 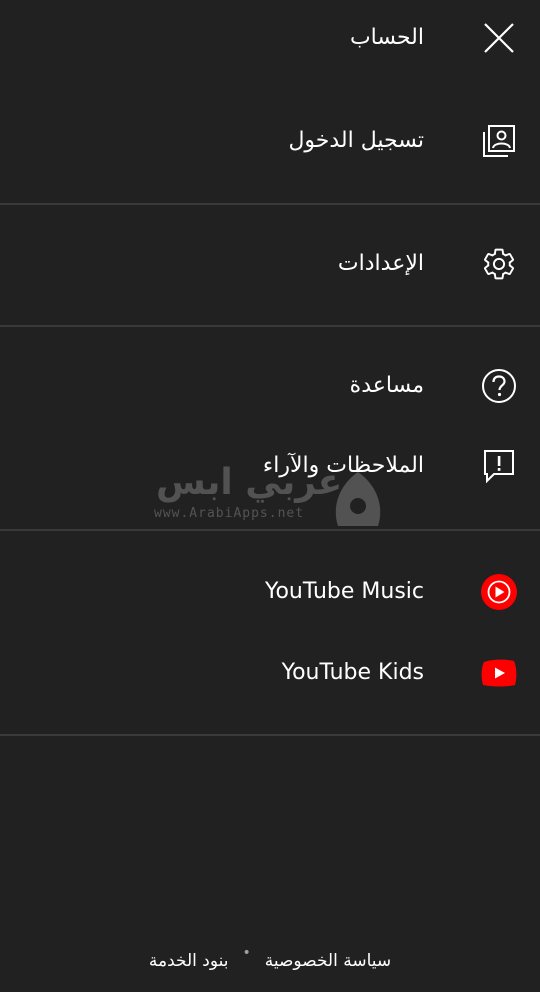 What do you see at coordinates (189, 961) in the screenshot?
I see `terms-of-service-link: بنود الخدمة` at bounding box center [189, 961].